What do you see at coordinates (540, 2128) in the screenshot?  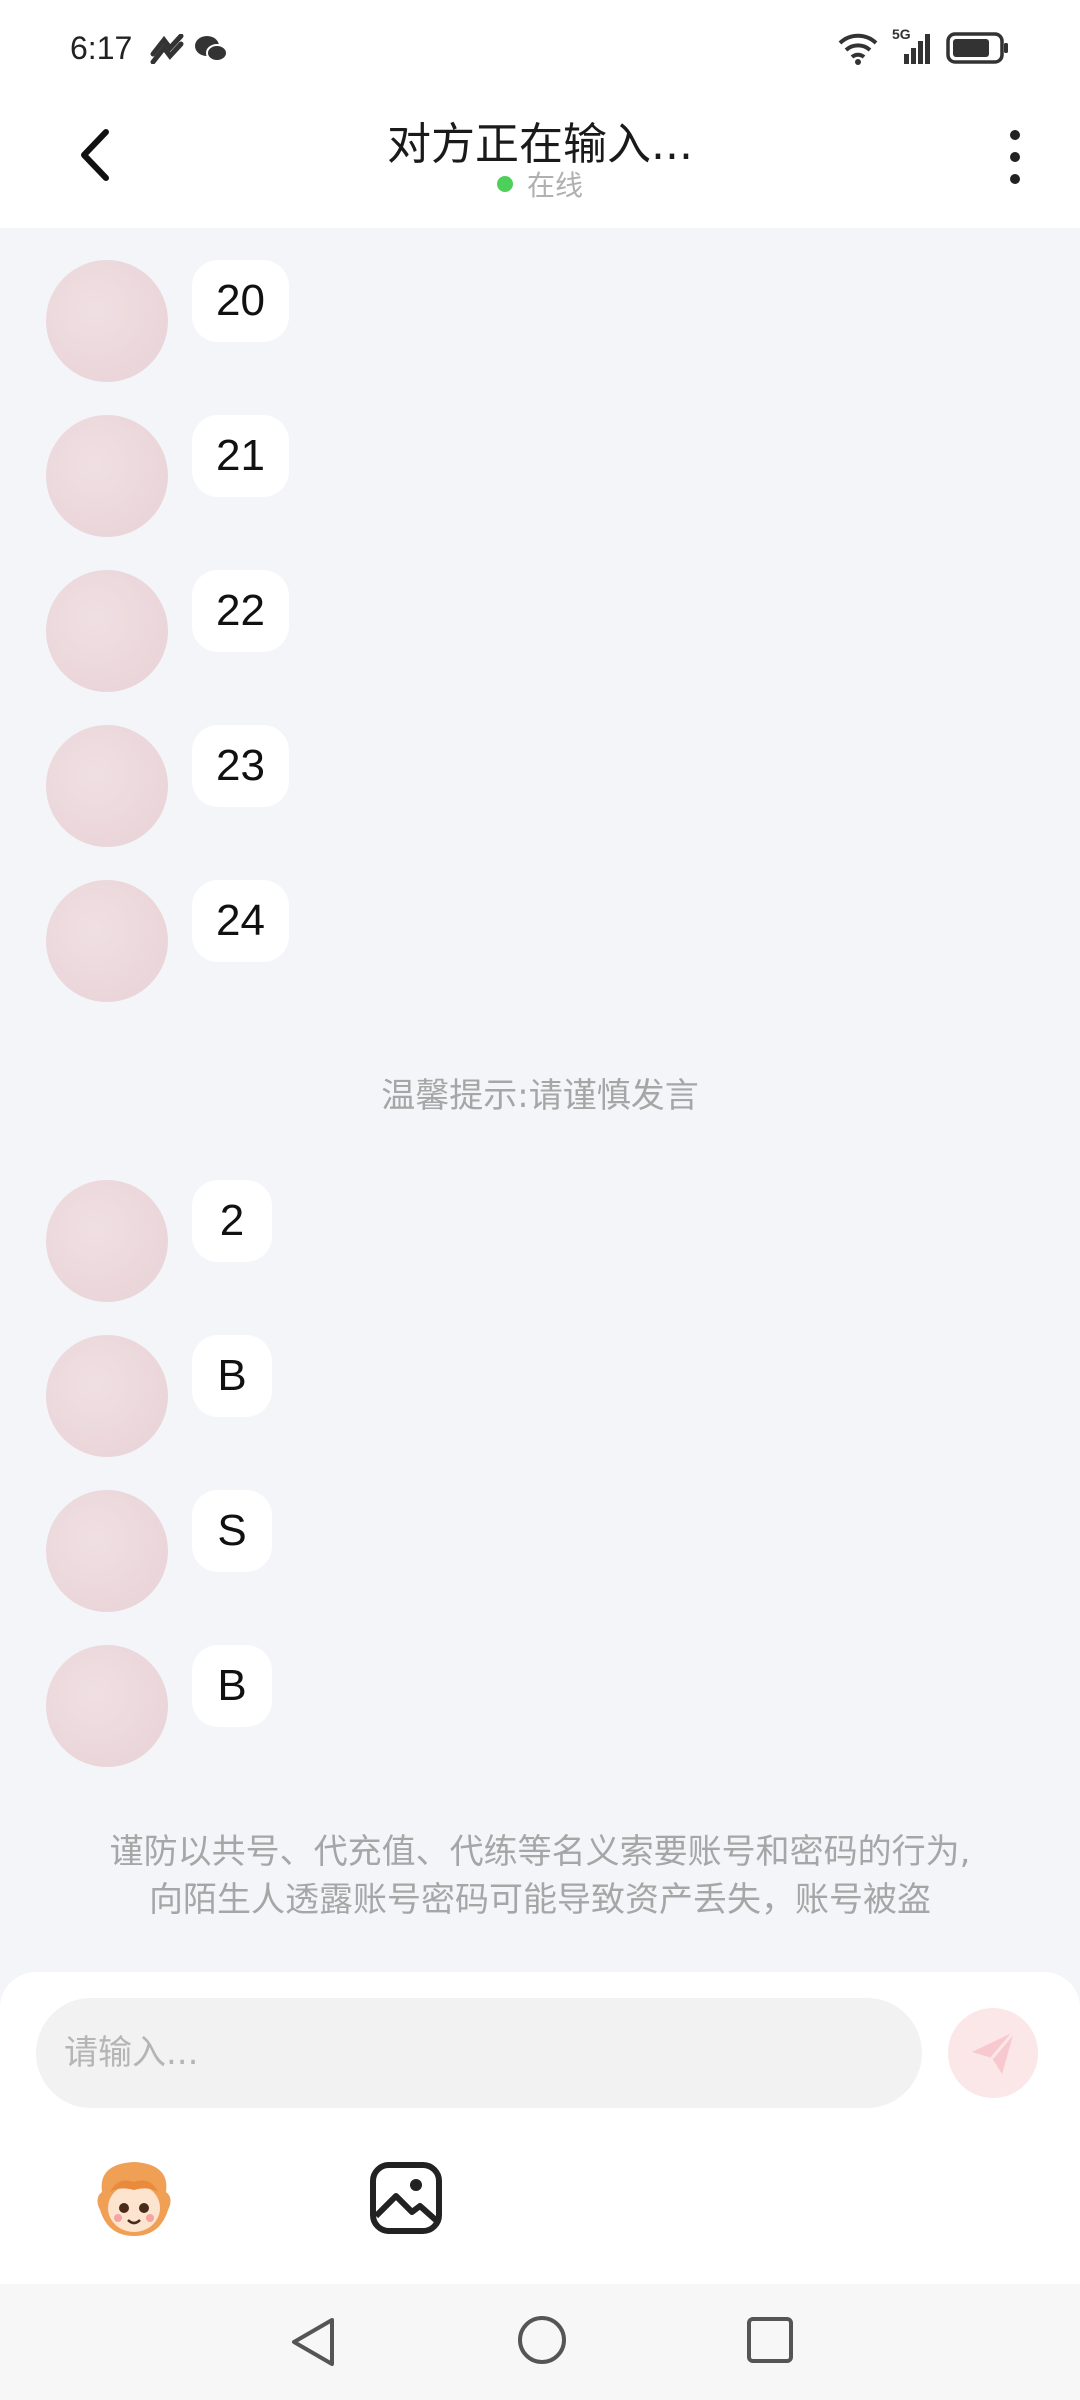 I see `message-composer` at bounding box center [540, 2128].